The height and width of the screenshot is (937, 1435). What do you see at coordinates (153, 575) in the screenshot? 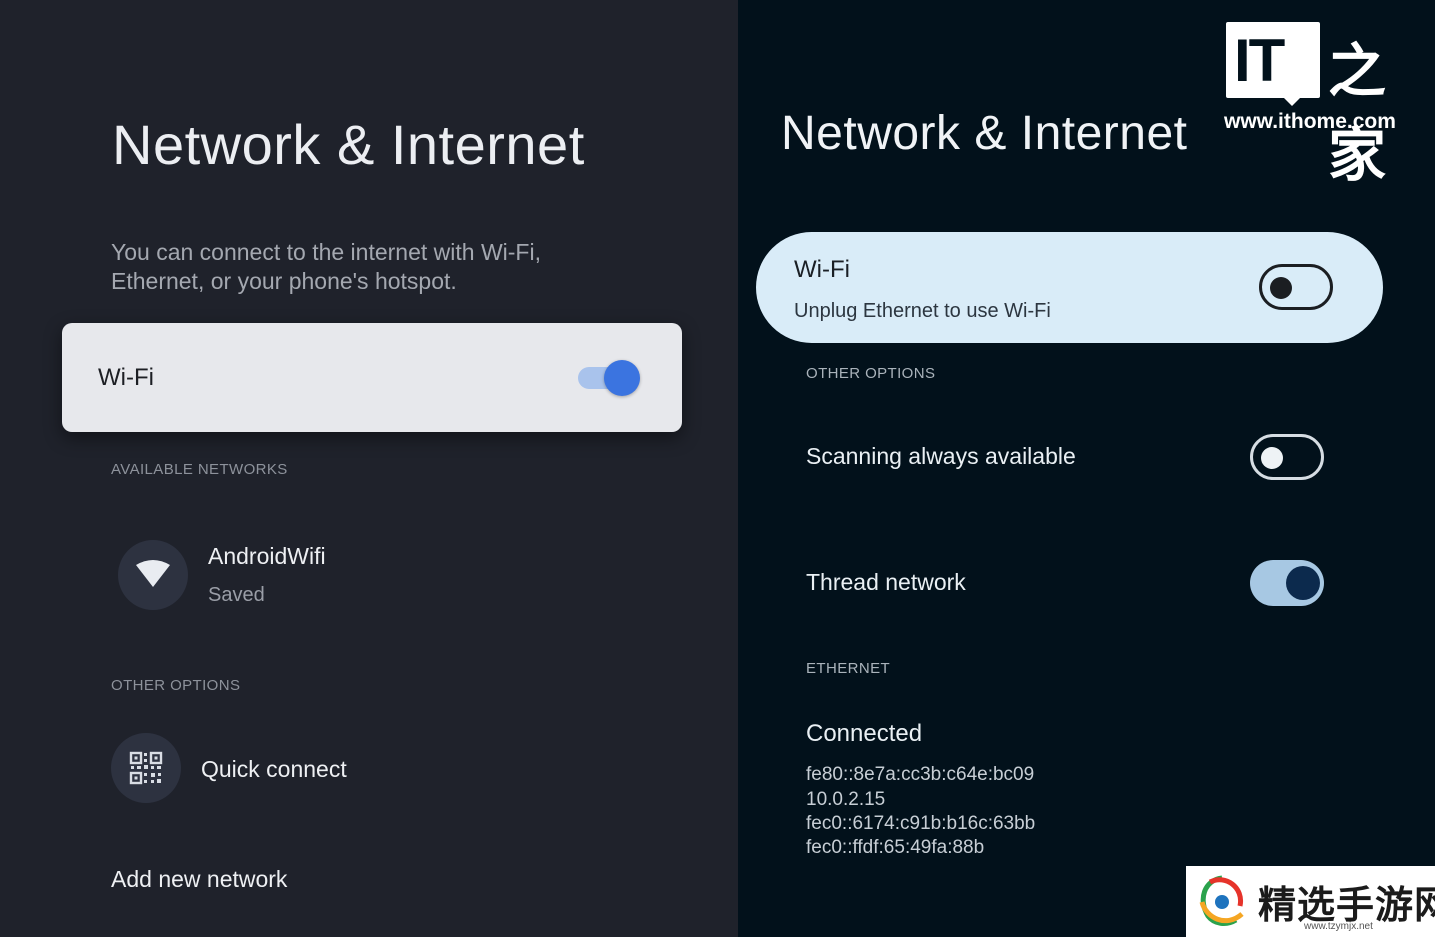
I see `wifi-signal-icon` at bounding box center [153, 575].